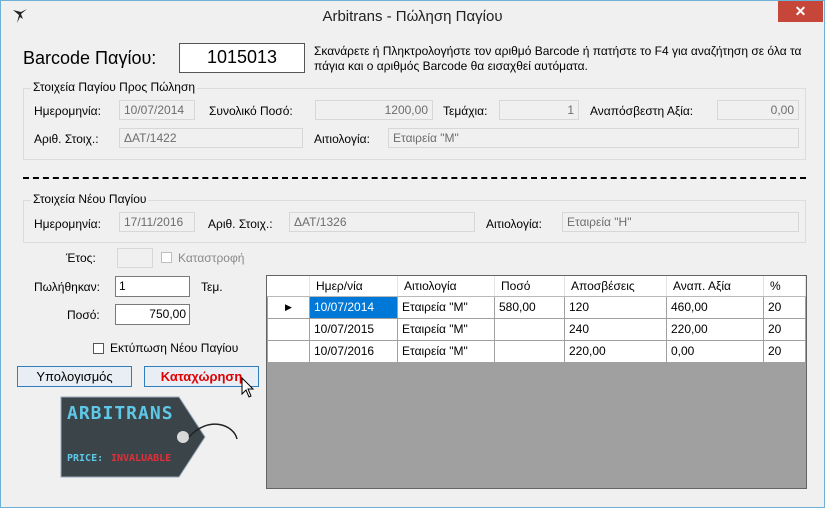  I want to click on new-date-field: 17/11/2016, so click(157, 222).